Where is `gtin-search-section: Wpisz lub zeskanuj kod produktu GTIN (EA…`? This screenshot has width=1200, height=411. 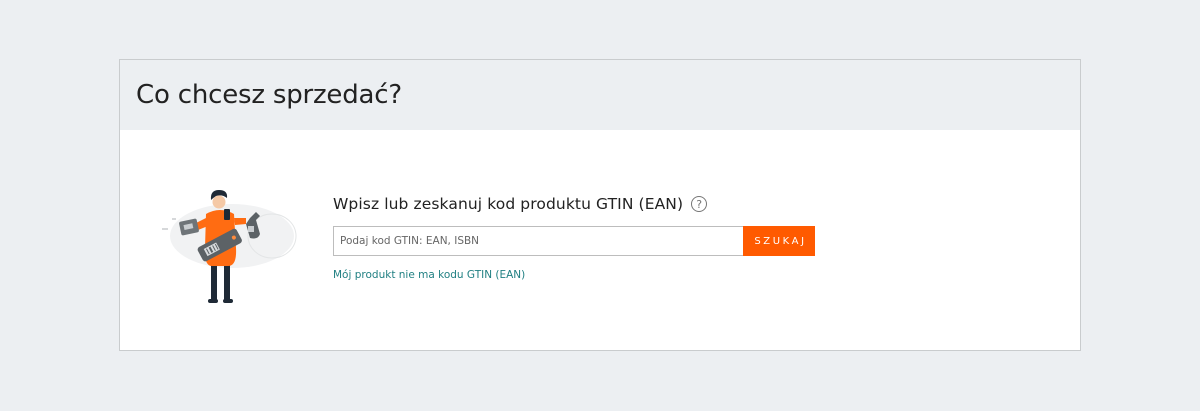
gtin-search-section: Wpisz lub zeskanuj kod produktu GTIN (EA… is located at coordinates (574, 239).